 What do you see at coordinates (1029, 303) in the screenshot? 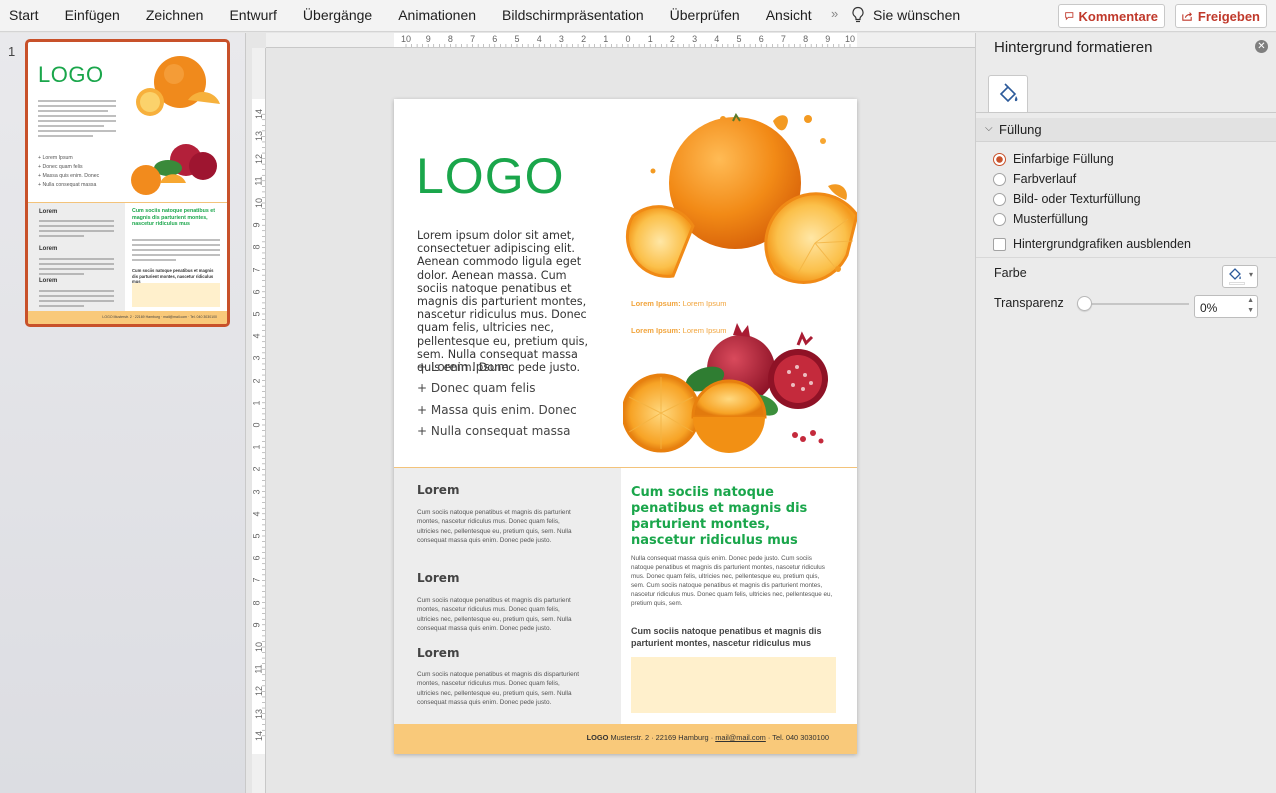
I see `transparency-label: Transparenz` at bounding box center [1029, 303].